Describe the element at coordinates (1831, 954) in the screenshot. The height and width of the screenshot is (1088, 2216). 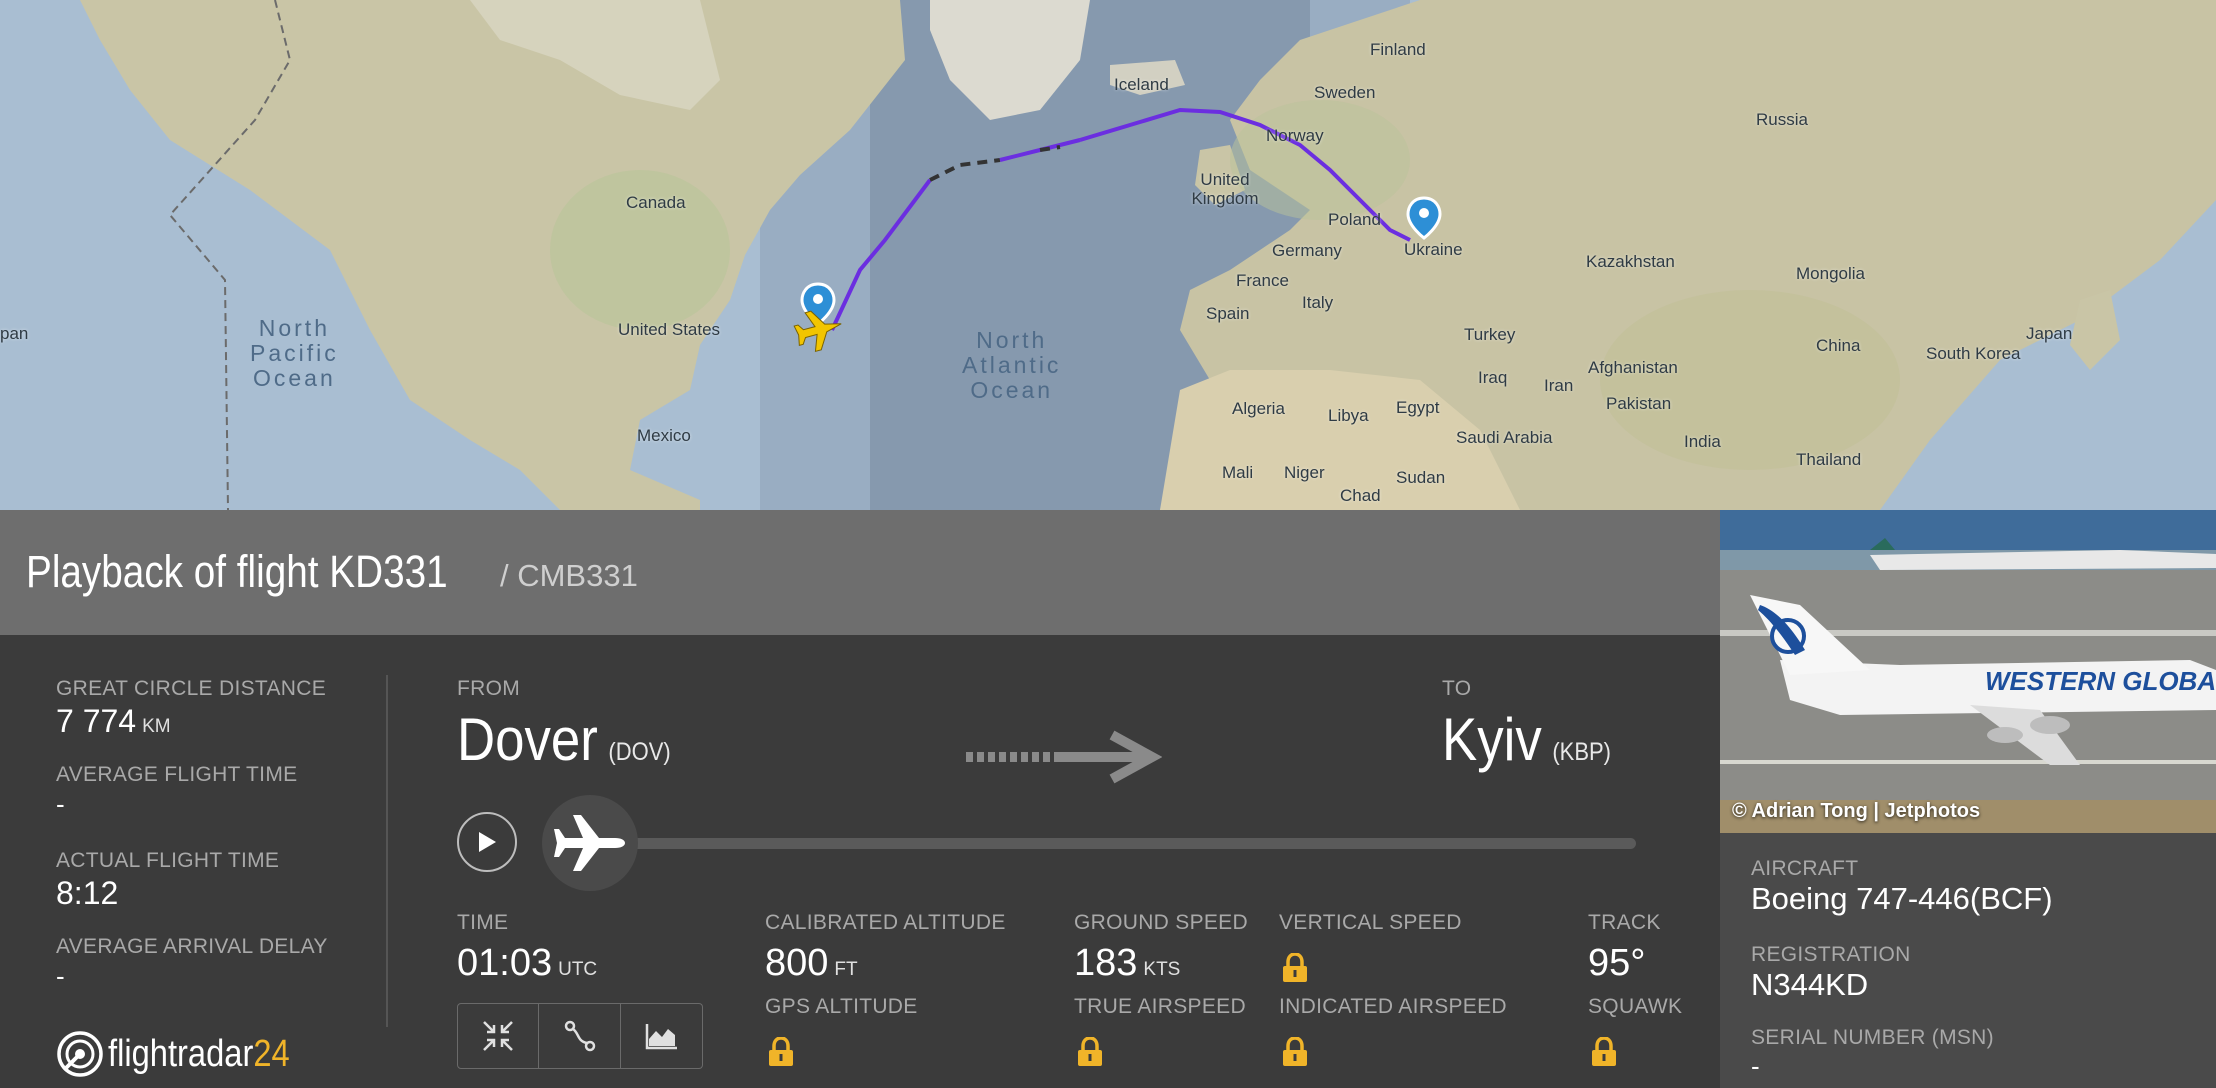
I see `registration-label: REGISTRATION` at that location.